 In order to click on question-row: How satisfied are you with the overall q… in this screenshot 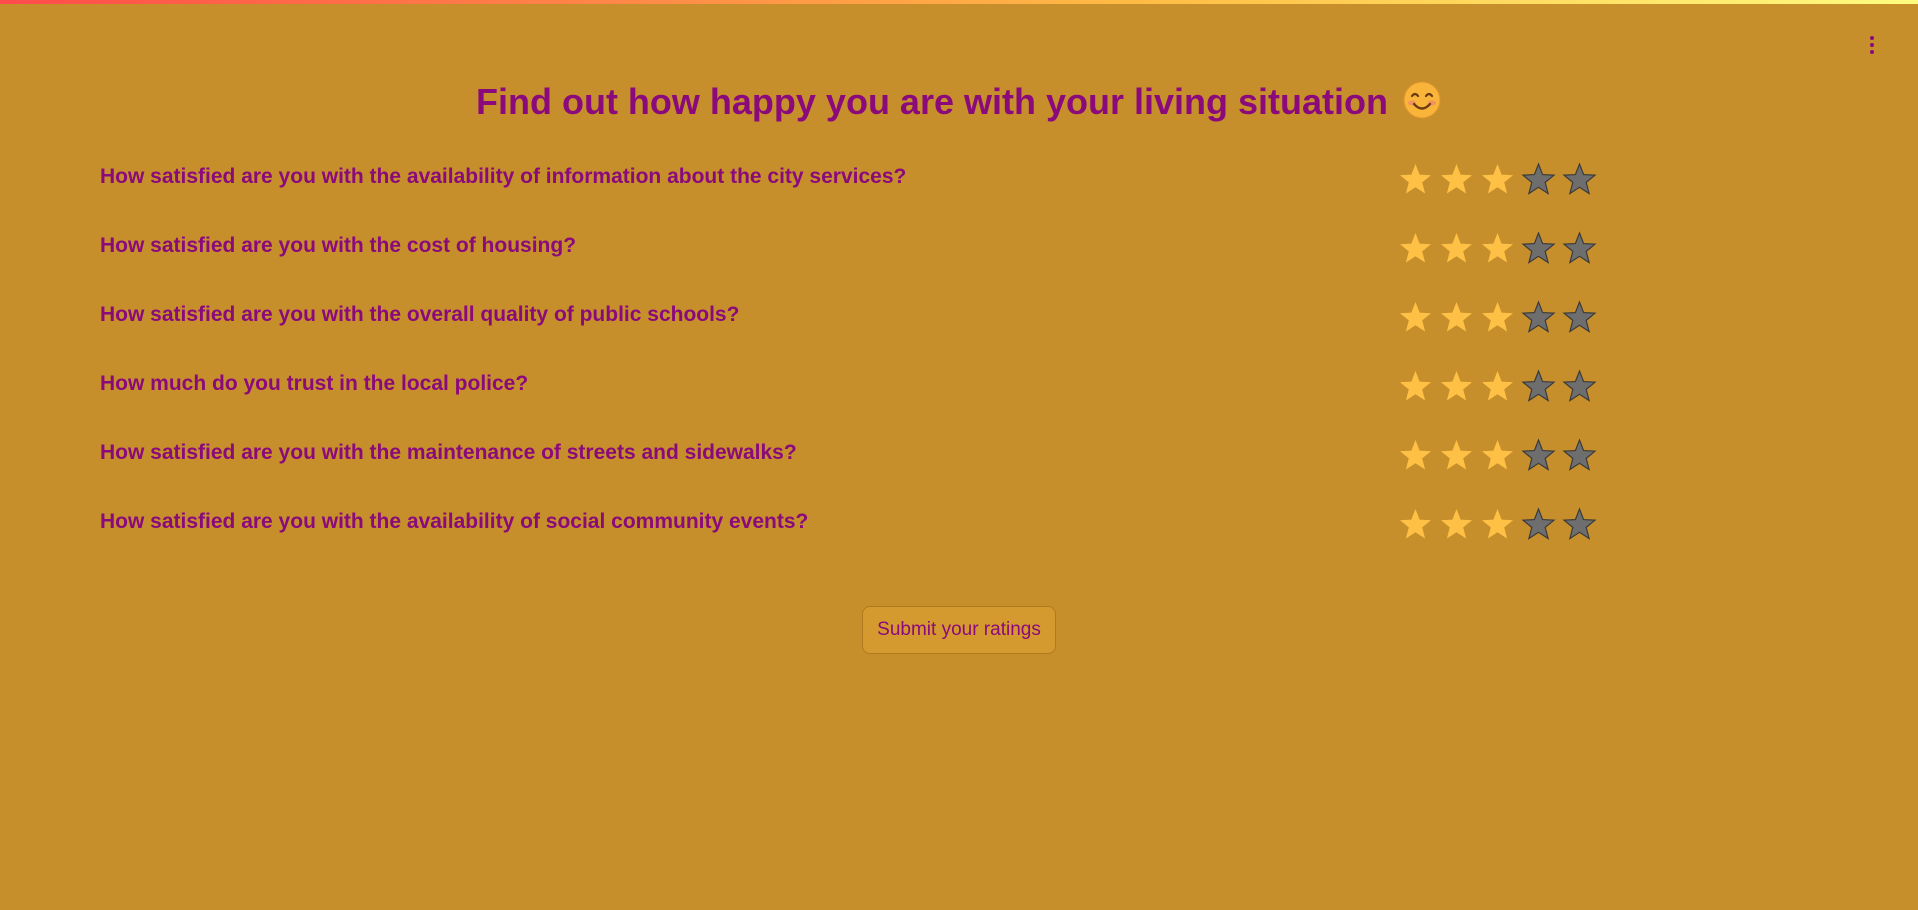, I will do `click(850, 330)`.